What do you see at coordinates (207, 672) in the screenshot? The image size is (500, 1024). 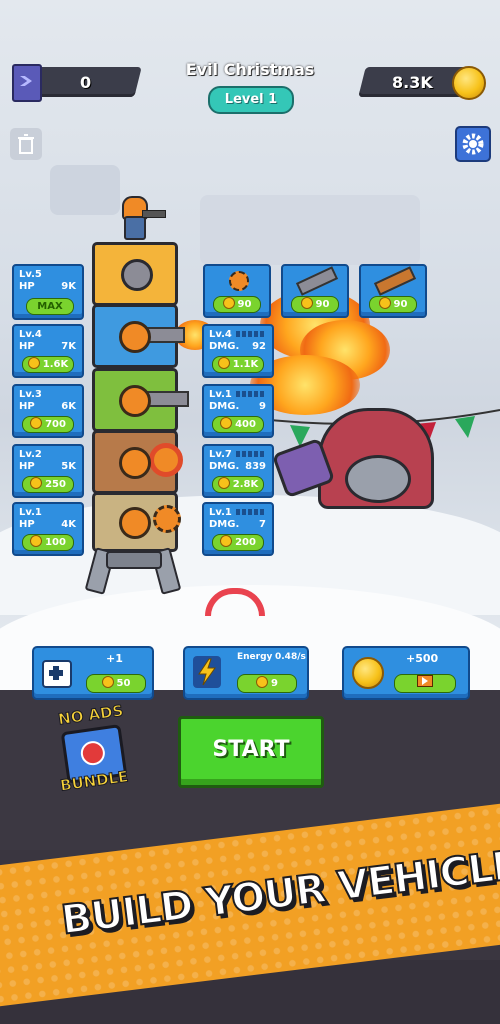 I see `lightning-icon` at bounding box center [207, 672].